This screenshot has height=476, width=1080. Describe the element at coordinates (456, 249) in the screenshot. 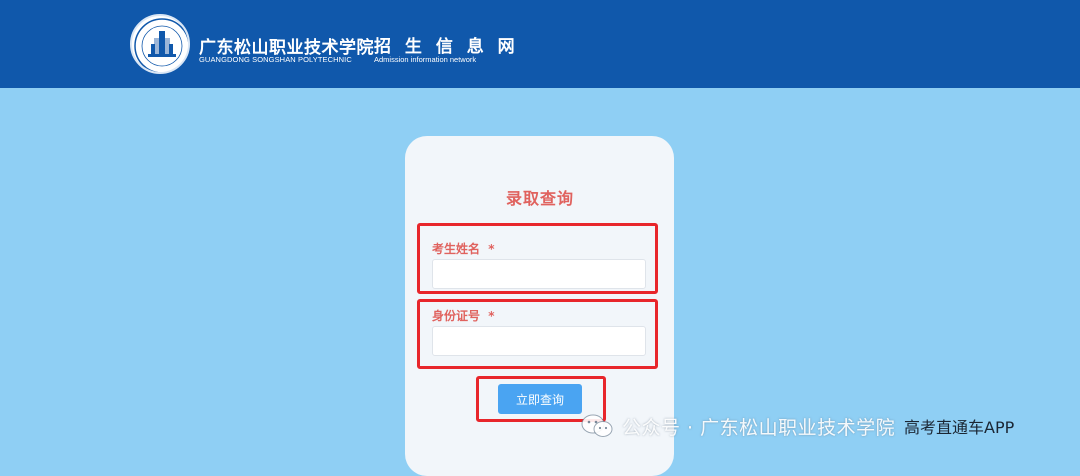

I see `name-label-text: 考生姓名` at that location.